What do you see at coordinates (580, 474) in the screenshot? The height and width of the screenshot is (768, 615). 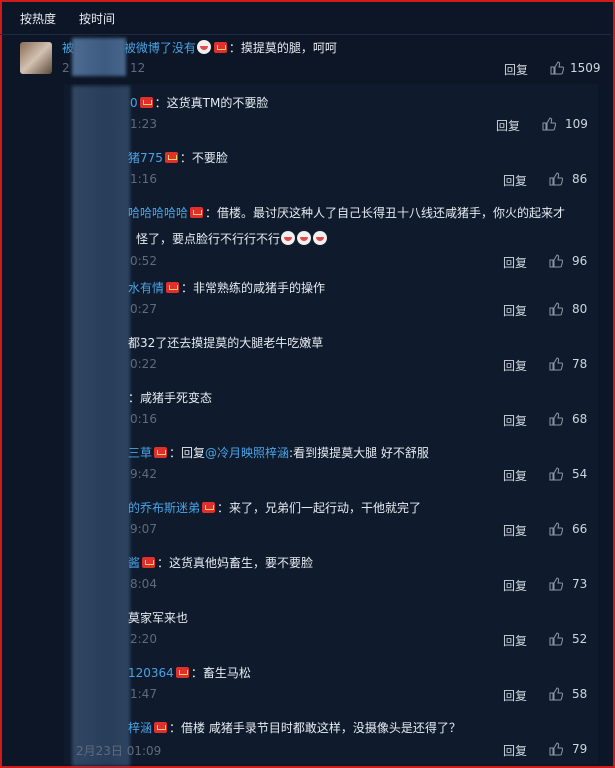 I see `like-count: 54` at bounding box center [580, 474].